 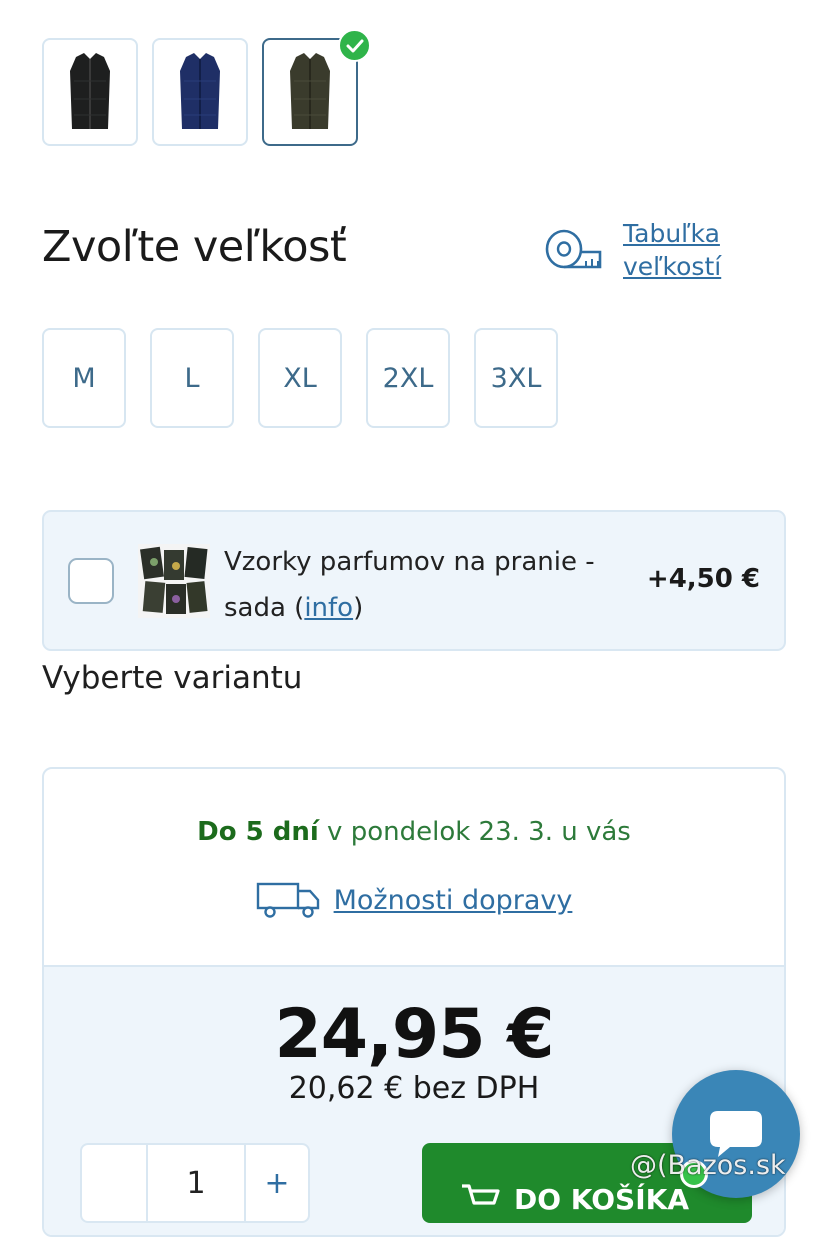 I want to click on delivery-estimate: Do 5 dní v pondelok 23. 3. u vás, so click(x=414, y=832).